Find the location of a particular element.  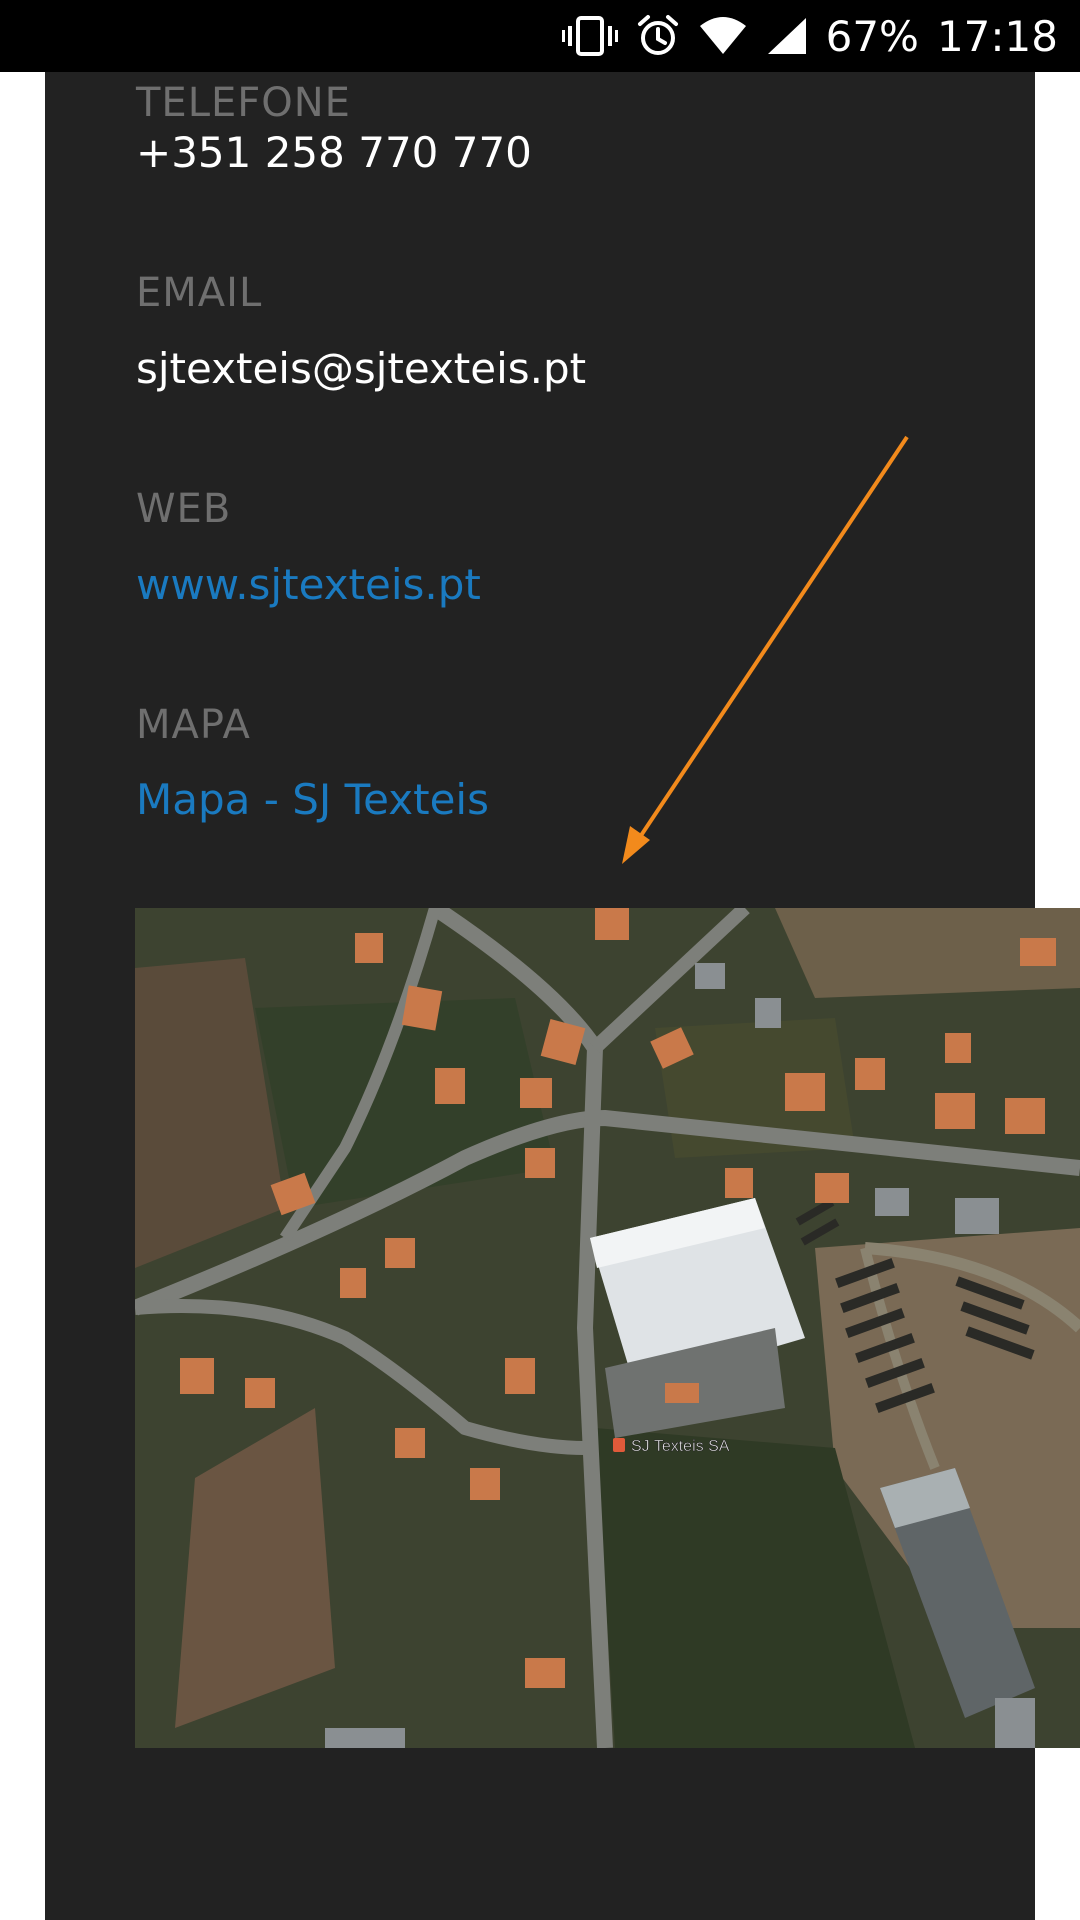

map-marker-label: SJ Texteis SA is located at coordinates (680, 1446).